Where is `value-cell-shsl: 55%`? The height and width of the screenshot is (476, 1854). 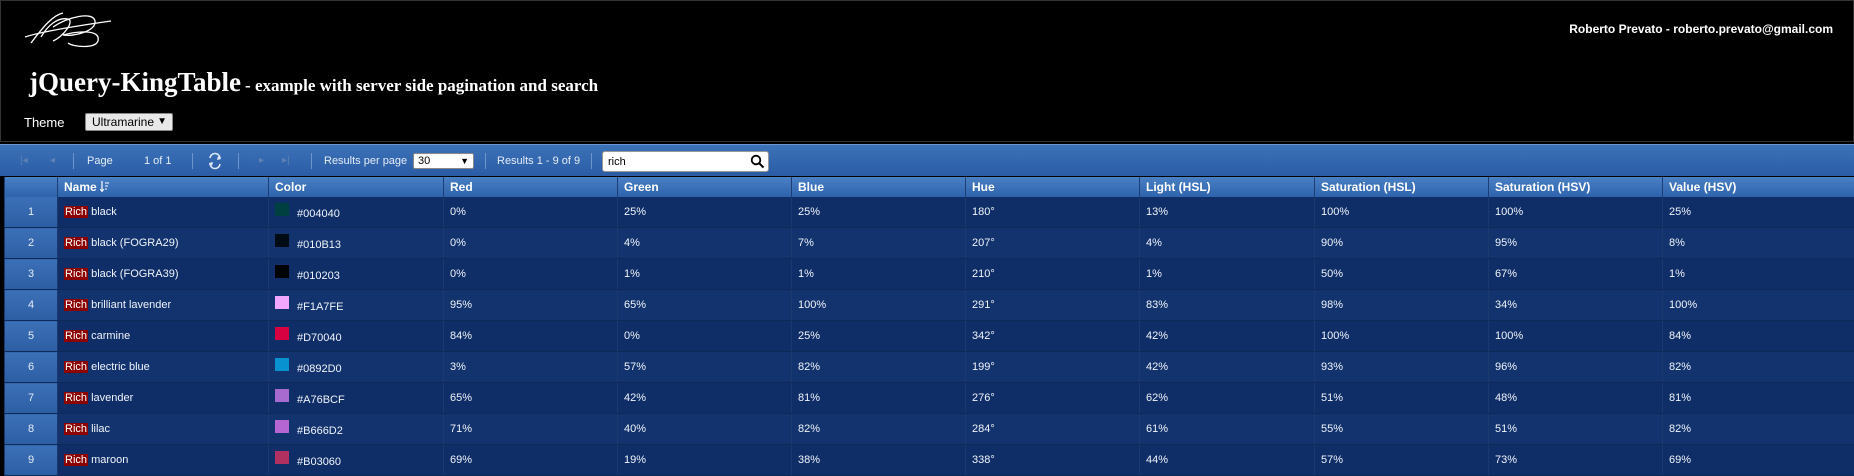
value-cell-shsl: 55% is located at coordinates (1402, 429).